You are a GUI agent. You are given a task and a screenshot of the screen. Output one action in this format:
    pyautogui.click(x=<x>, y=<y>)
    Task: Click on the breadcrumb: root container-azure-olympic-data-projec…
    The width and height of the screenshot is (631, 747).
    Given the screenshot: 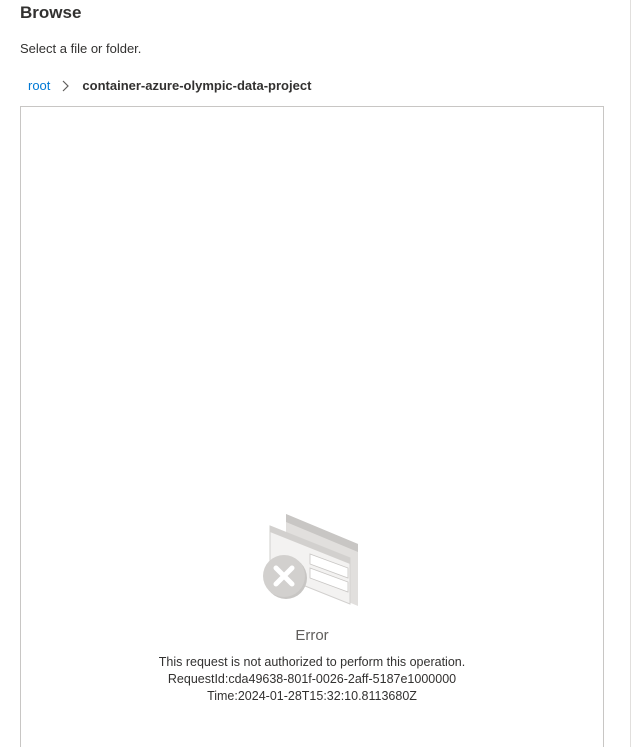 What is the action you would take?
    pyautogui.click(x=169, y=85)
    